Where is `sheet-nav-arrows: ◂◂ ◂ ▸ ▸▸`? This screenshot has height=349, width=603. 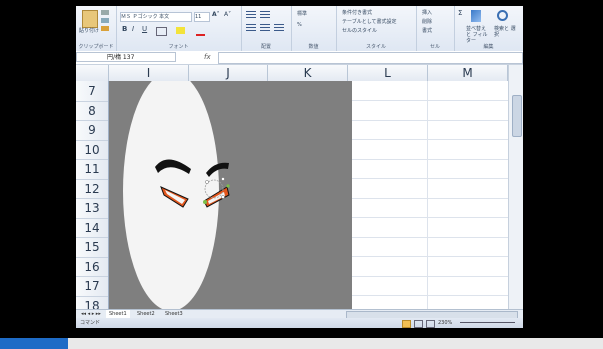 sheet-nav-arrows: ◂◂ ◂ ▸ ▸▸ is located at coordinates (91, 314).